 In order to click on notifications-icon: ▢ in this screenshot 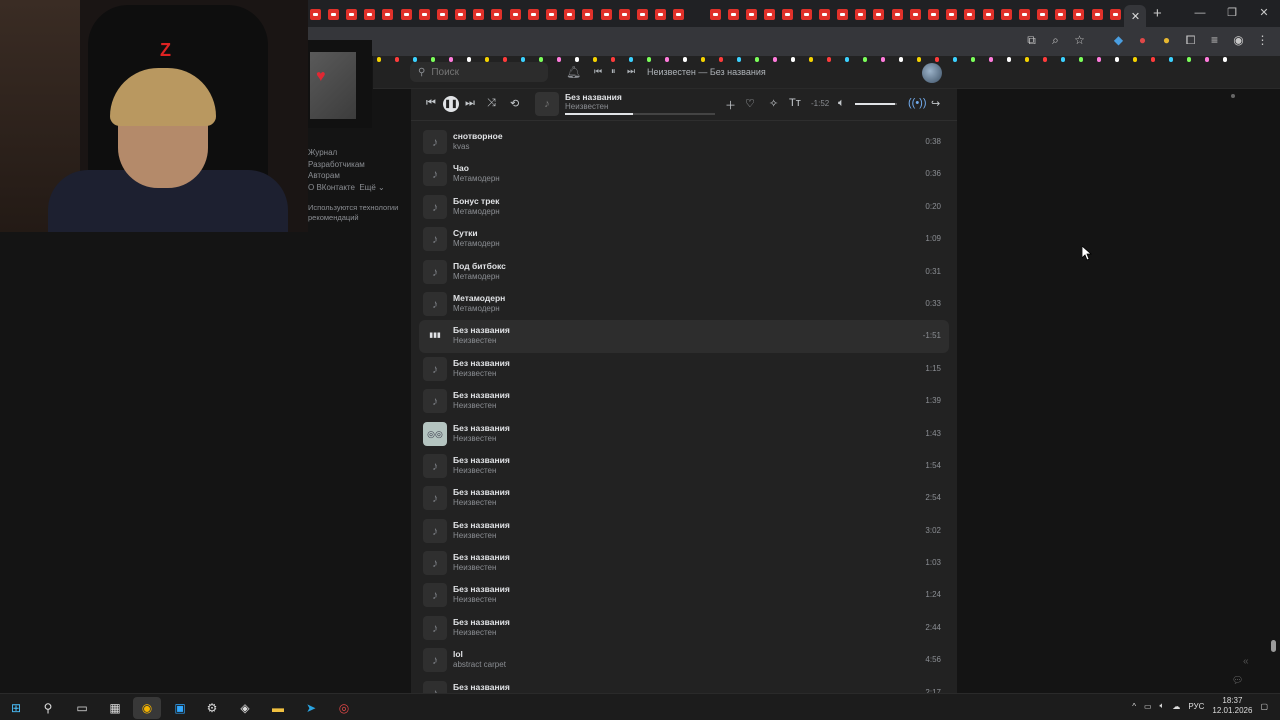, I will do `click(1264, 706)`.